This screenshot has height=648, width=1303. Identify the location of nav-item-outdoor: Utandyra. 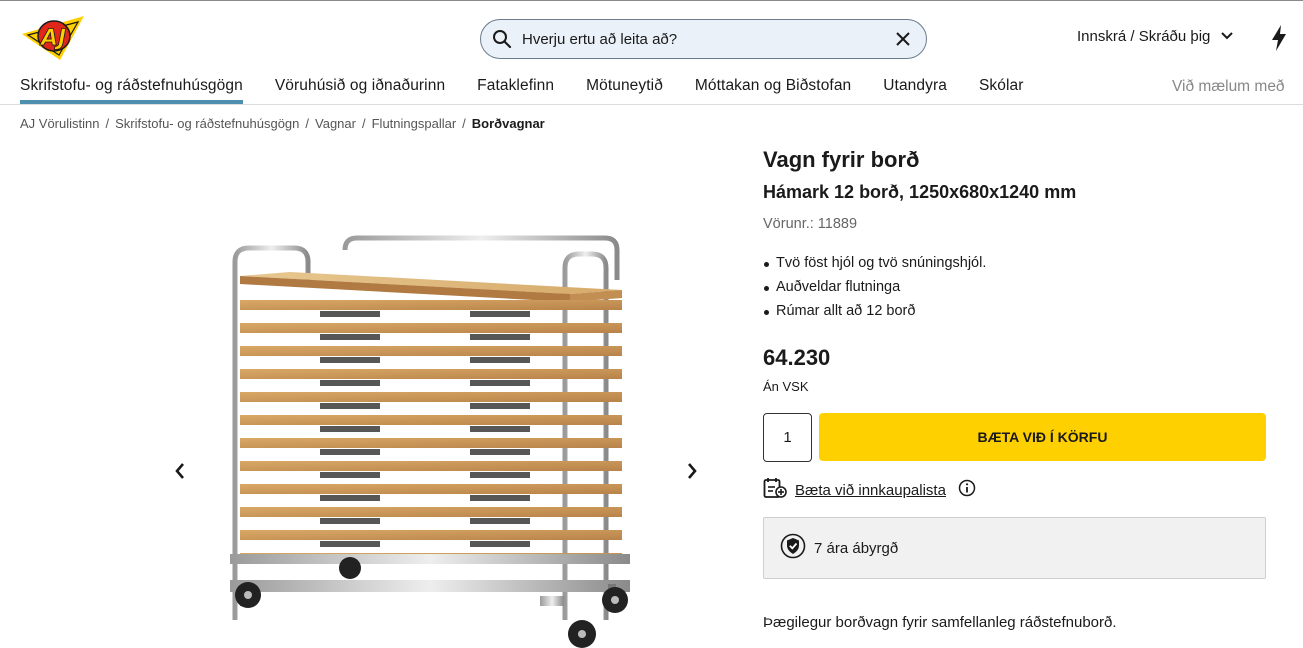
(915, 90).